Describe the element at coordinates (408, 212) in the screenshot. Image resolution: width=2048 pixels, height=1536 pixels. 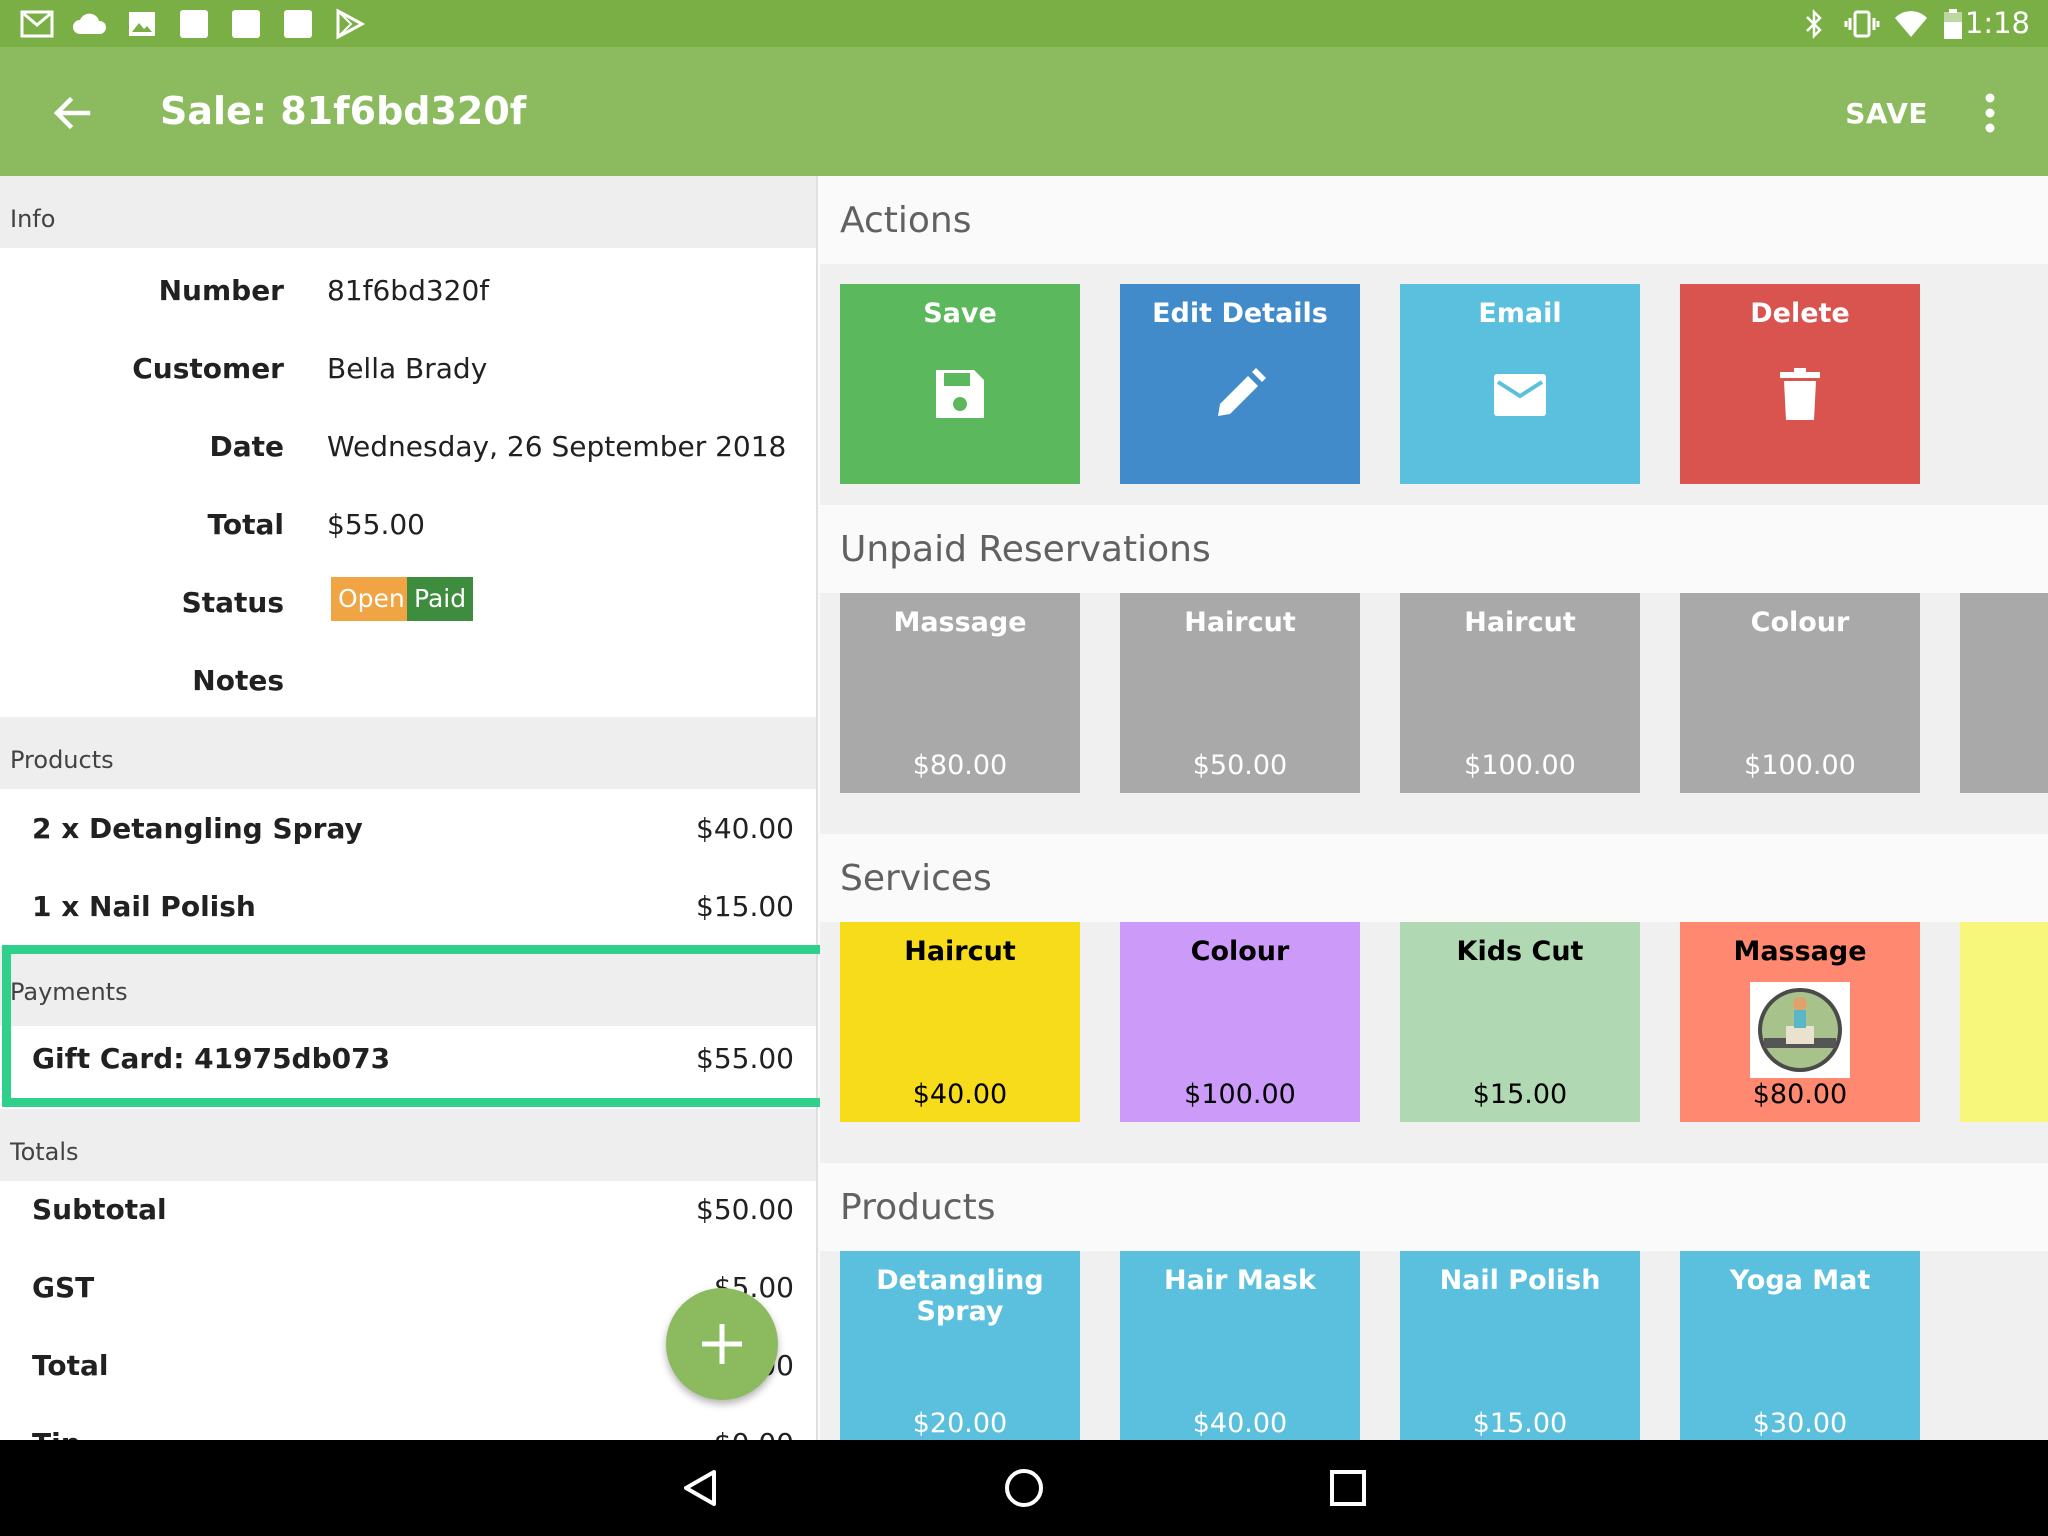
I see `info-section-header: Info` at that location.